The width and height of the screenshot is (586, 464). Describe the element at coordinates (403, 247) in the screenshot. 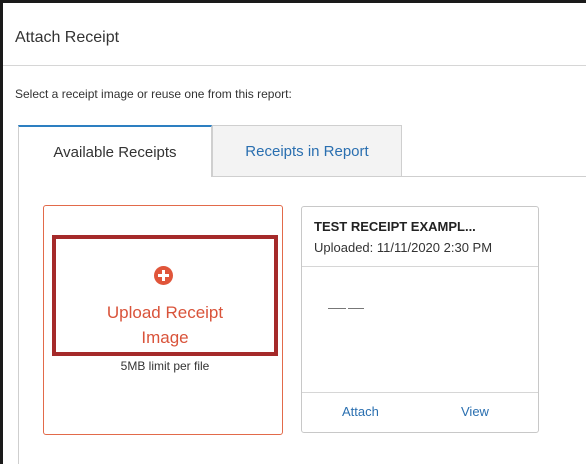

I see `receipt-upload-date: Uploaded: 11/11/2020 2:30 PM` at that location.